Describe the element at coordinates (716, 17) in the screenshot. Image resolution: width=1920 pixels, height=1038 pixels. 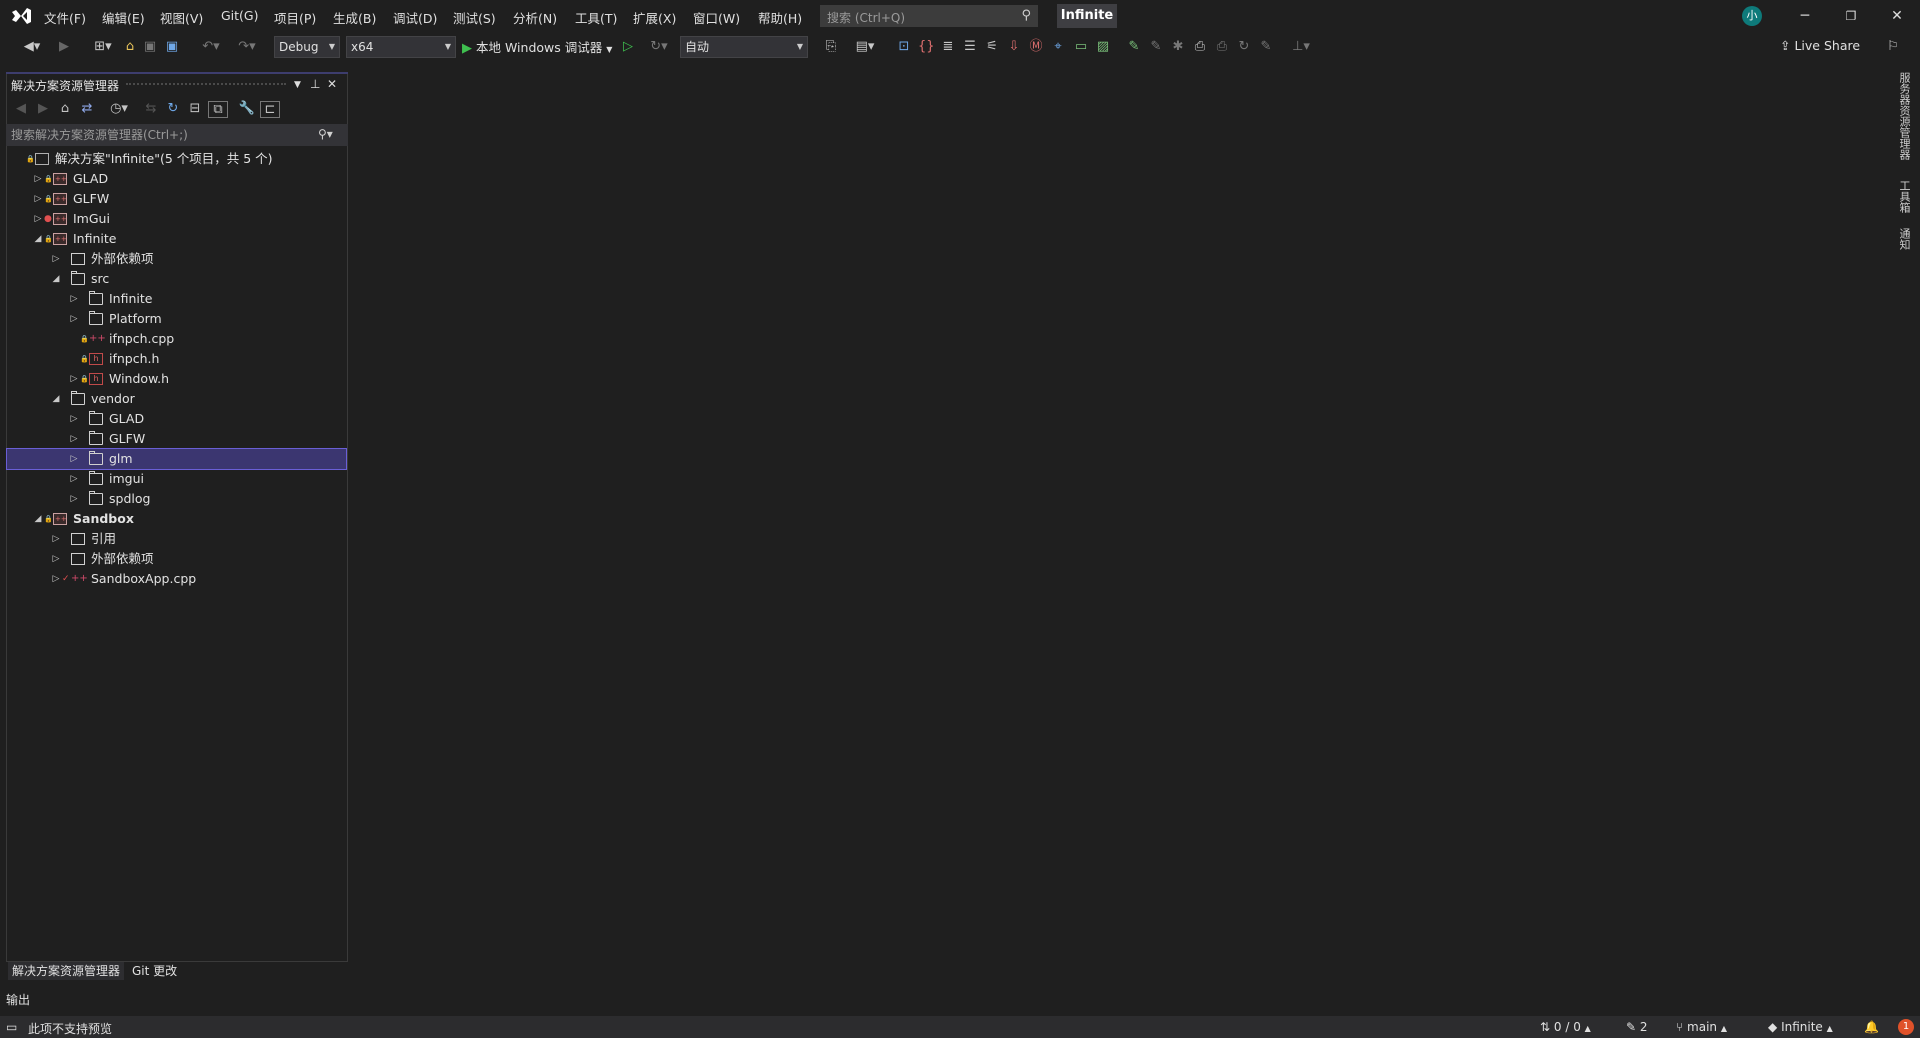
I see `menu-item: 窗口(W)` at that location.